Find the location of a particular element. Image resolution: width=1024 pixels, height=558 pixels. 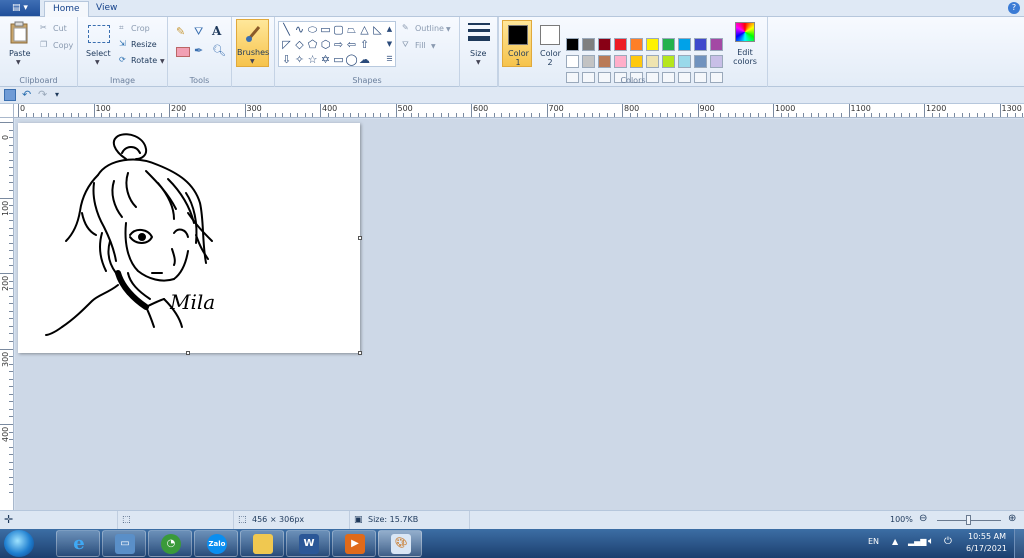

rectangle-shape-icon: ▭ is located at coordinates (325, 29).